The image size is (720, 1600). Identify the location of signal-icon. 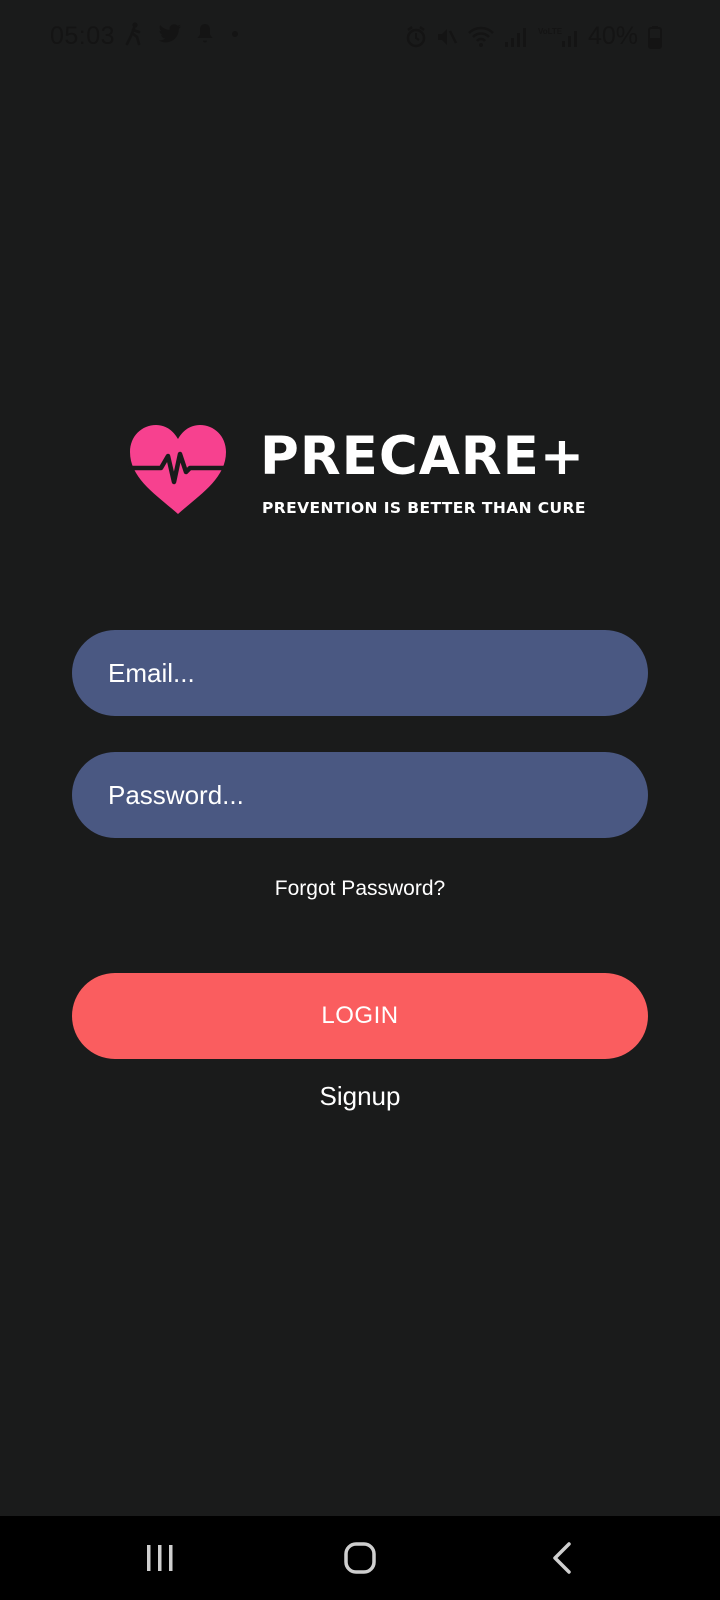
(516, 37).